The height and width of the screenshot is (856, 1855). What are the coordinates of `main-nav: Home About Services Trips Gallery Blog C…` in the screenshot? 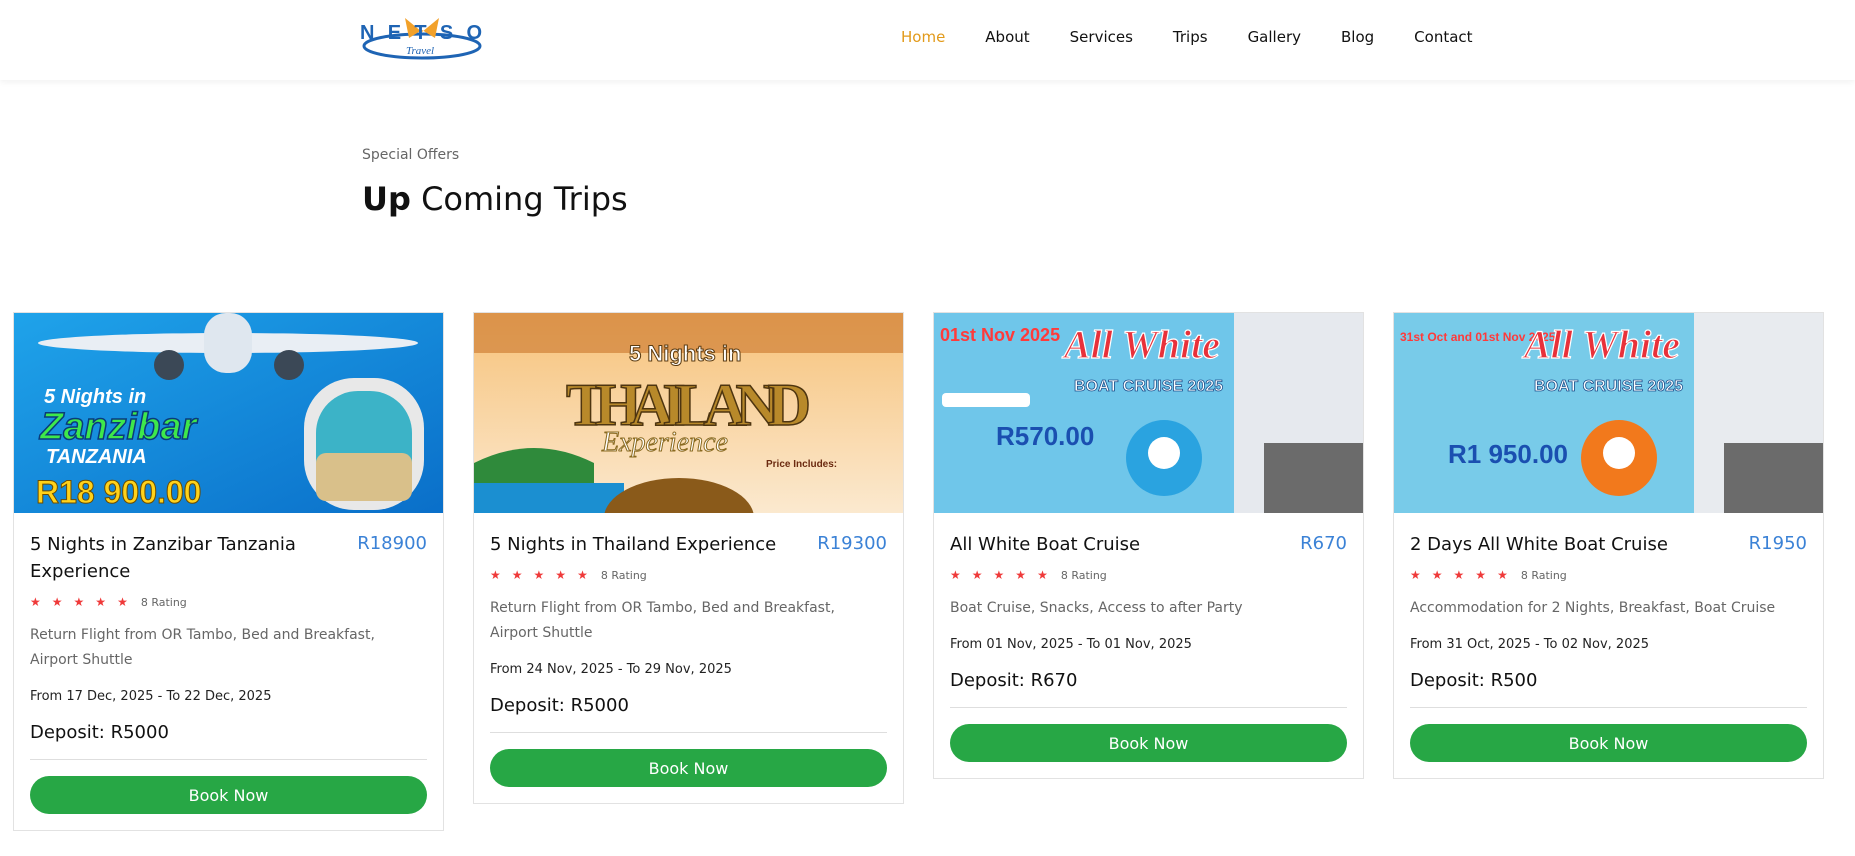 It's located at (1207, 37).